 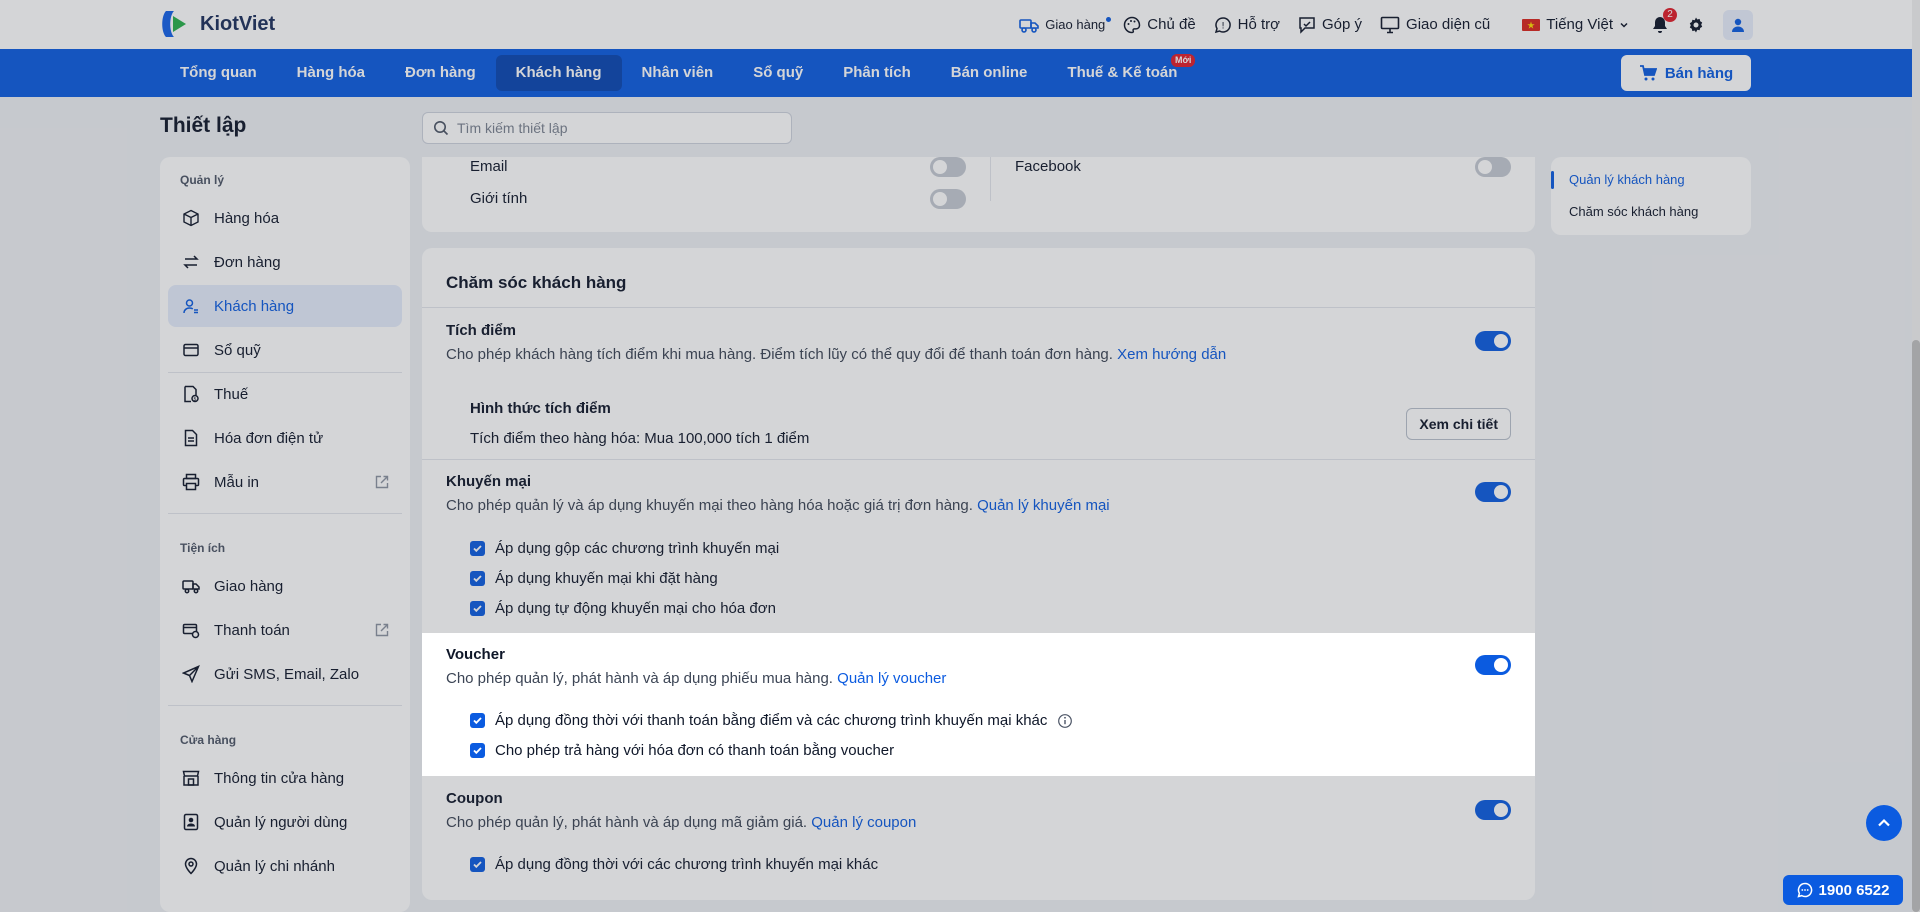 What do you see at coordinates (558, 73) in the screenshot?
I see `nav-customers: Khách hàng` at bounding box center [558, 73].